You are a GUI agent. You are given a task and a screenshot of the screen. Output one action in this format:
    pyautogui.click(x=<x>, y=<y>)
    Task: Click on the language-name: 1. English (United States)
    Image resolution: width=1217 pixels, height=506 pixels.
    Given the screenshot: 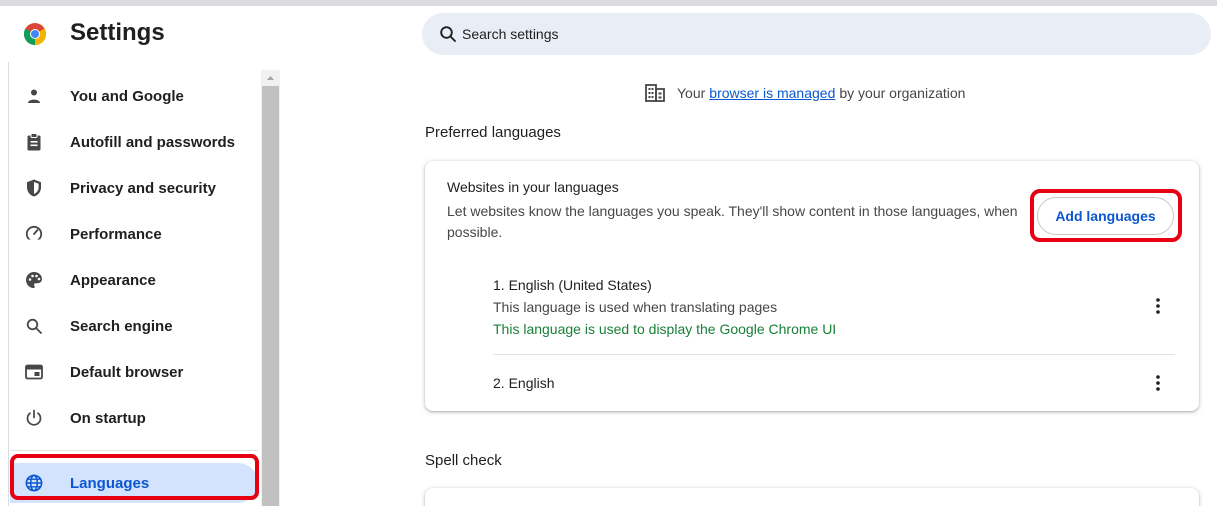 What is the action you would take?
    pyautogui.click(x=572, y=285)
    